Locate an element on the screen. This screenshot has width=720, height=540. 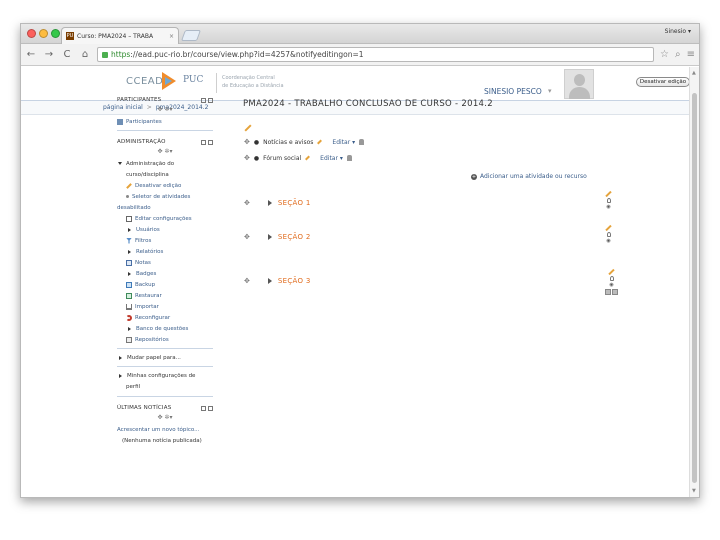
logo-text: CCEAD is located at coordinates (144, 81).